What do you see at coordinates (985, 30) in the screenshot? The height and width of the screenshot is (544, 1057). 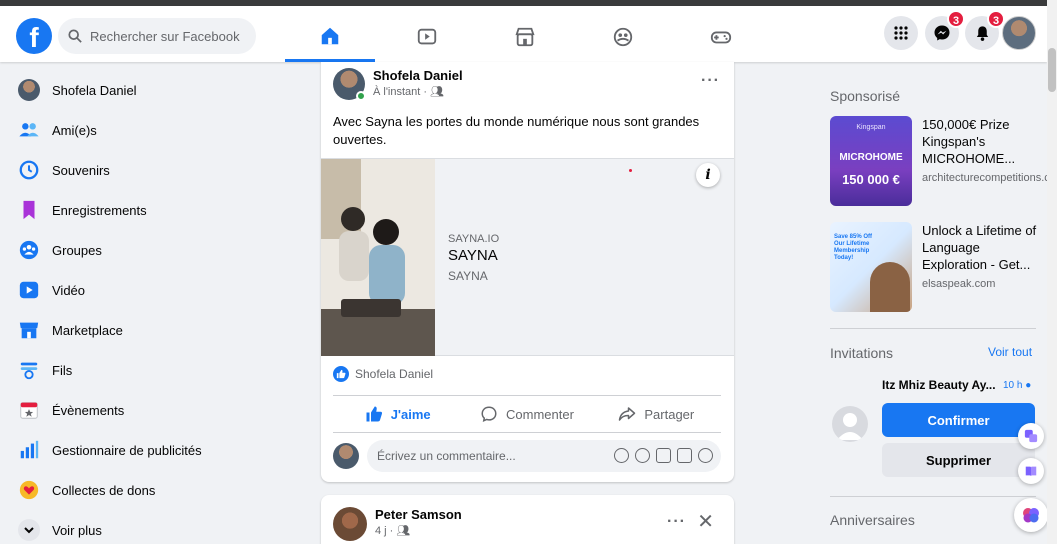 I see `notifications-button: 3` at bounding box center [985, 30].